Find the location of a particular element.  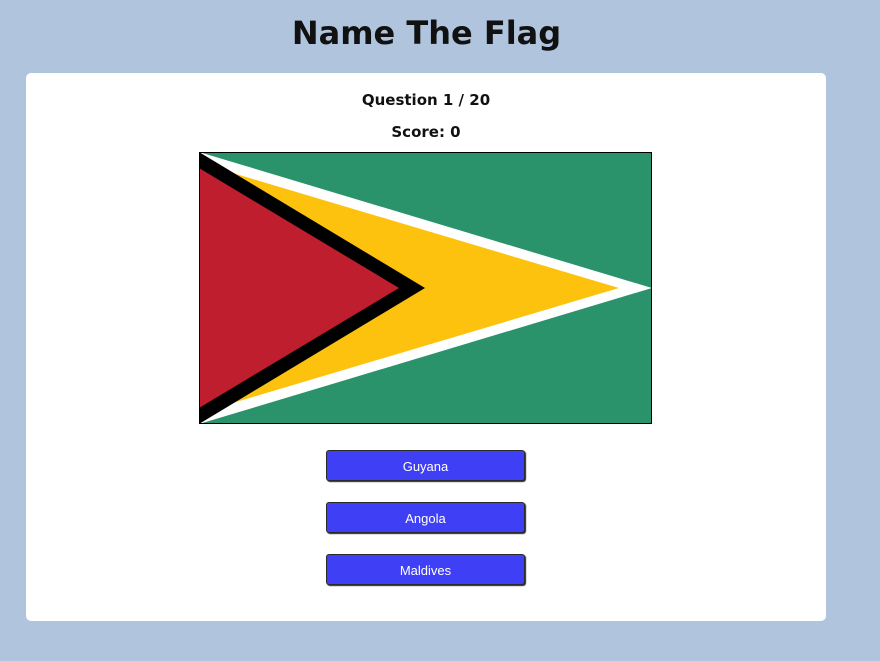

answer-button-maldives: Maldives is located at coordinates (425, 569).